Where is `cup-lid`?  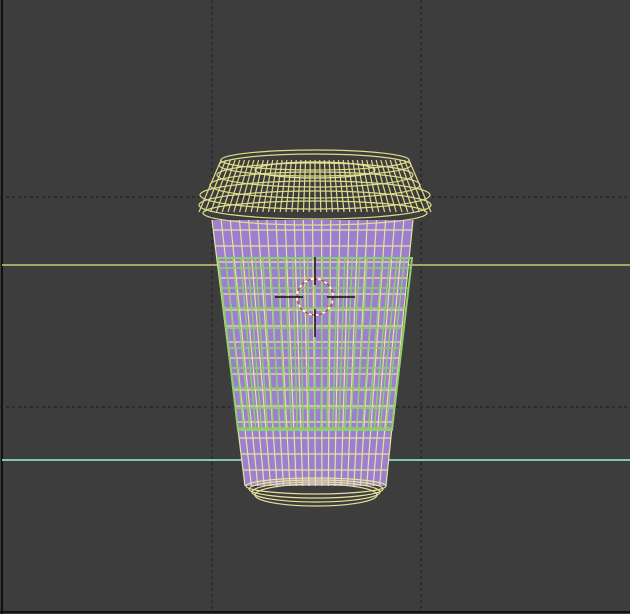
cup-lid is located at coordinates (315, 187).